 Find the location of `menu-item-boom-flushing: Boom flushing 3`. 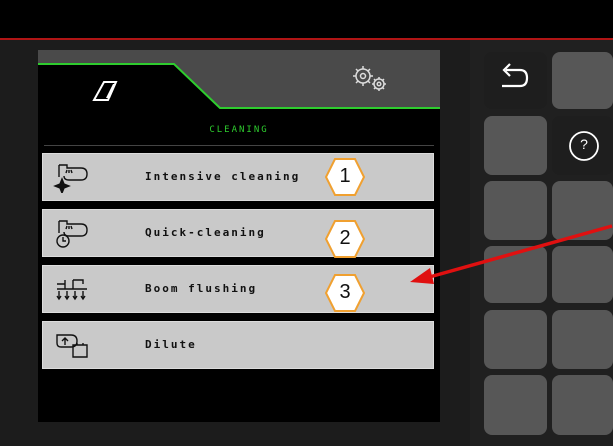

menu-item-boom-flushing: Boom flushing 3 is located at coordinates (238, 289).